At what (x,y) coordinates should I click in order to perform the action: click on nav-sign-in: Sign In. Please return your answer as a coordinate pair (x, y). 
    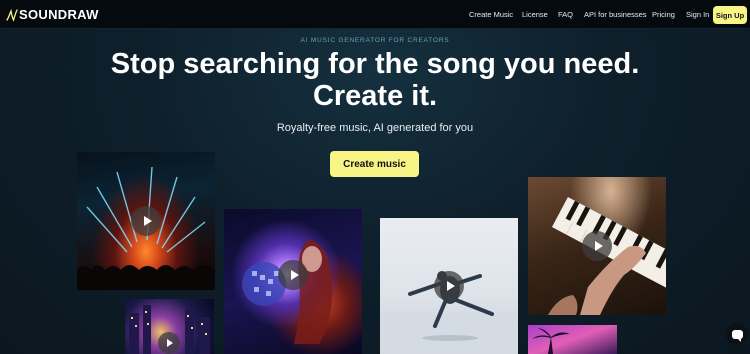
    Looking at the image, I should click on (697, 14).